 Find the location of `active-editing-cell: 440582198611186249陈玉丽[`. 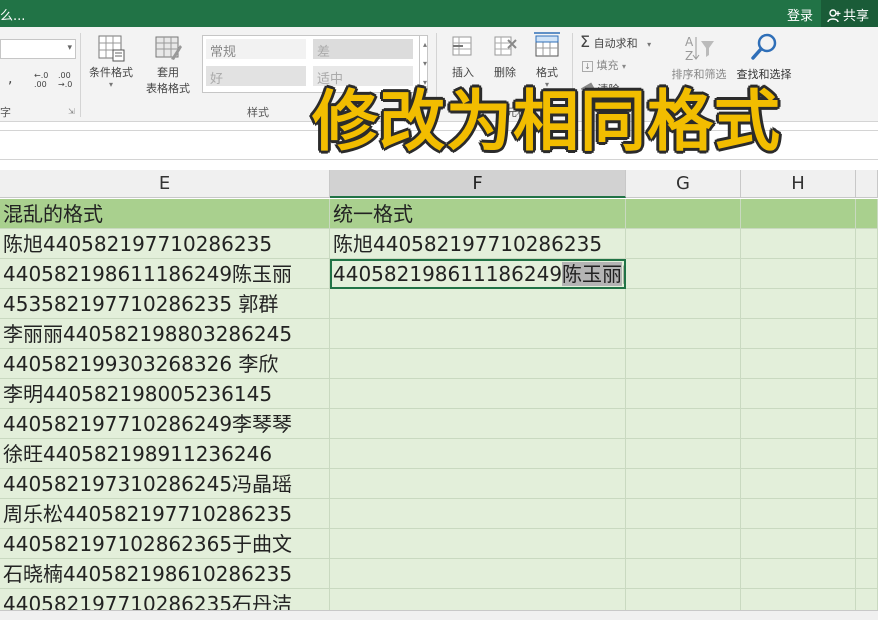

active-editing-cell: 440582198611186249陈玉丽[ is located at coordinates (478, 274).